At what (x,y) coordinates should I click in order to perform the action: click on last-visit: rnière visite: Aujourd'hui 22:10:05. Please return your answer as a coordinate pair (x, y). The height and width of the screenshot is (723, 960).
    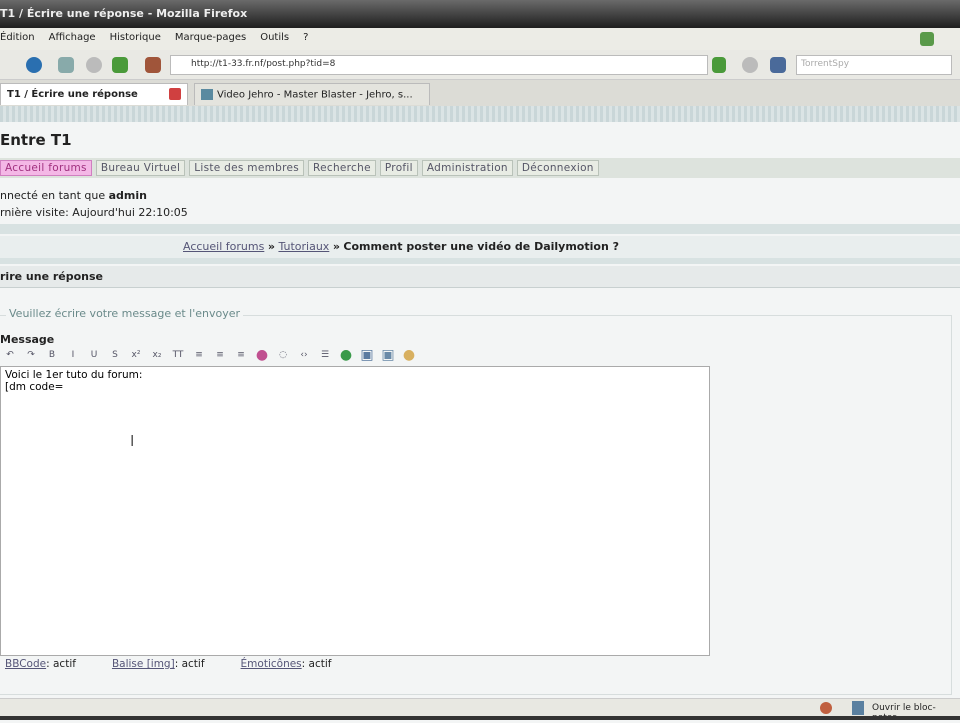
    Looking at the image, I should click on (94, 212).